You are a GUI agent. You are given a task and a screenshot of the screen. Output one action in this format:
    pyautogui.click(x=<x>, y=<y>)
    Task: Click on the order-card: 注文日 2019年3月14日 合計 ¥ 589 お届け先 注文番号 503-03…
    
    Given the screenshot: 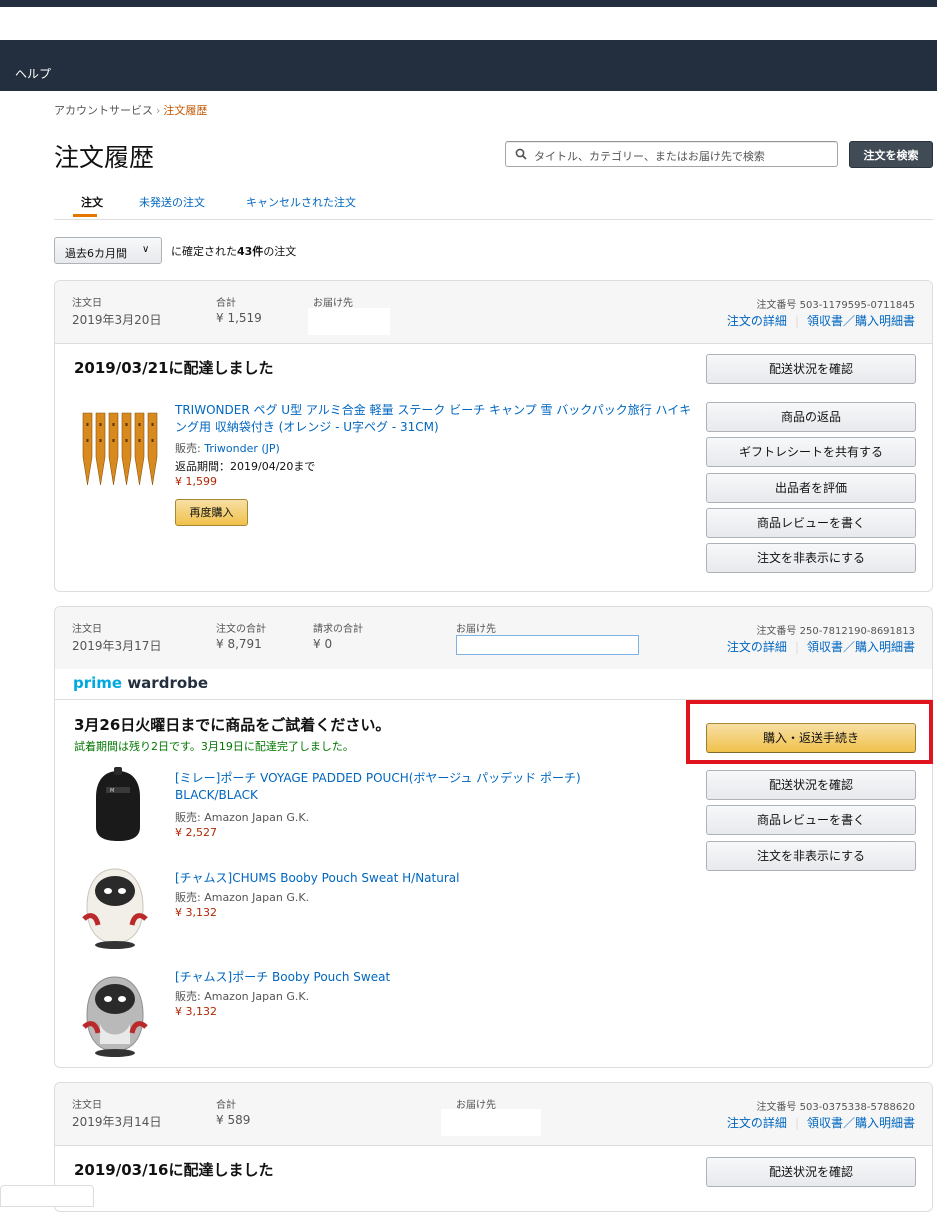 What is the action you would take?
    pyautogui.click(x=493, y=1147)
    